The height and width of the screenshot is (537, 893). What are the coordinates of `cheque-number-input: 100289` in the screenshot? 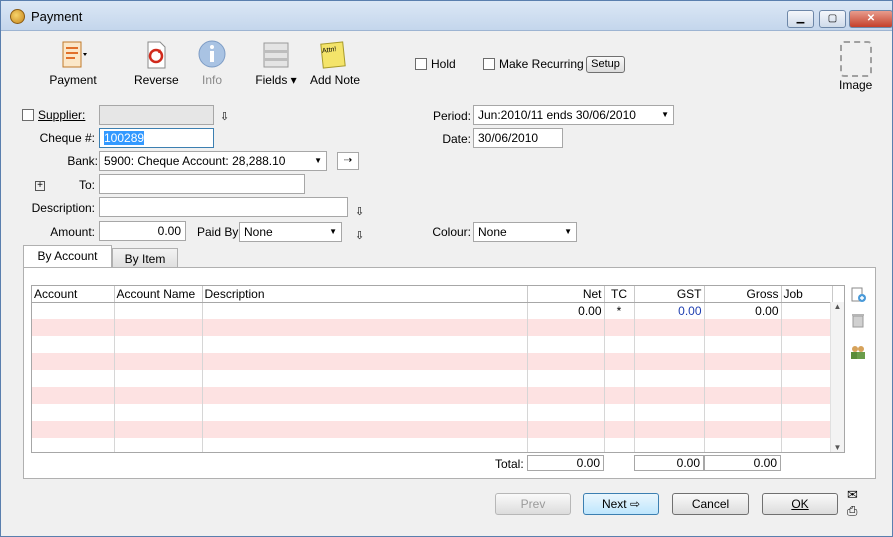 It's located at (156, 138).